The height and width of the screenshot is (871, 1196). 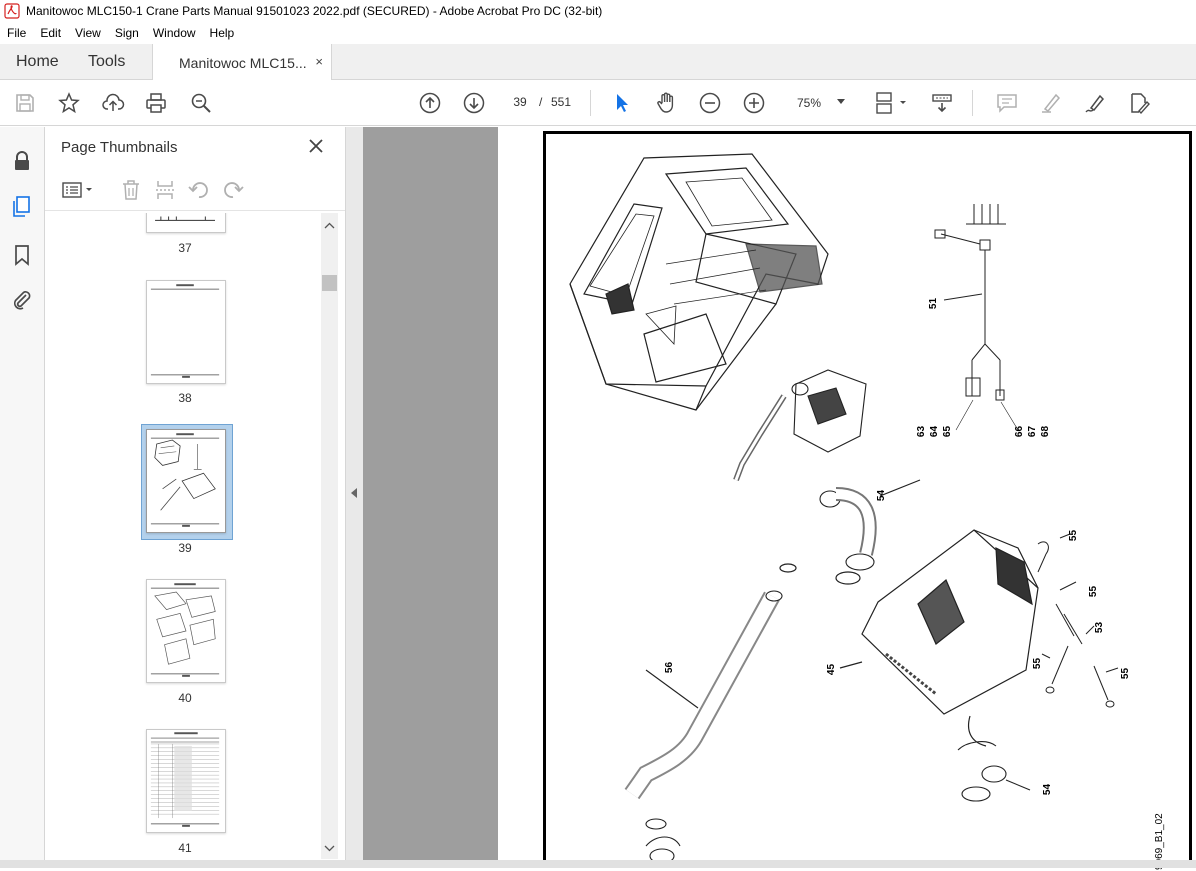 I want to click on zoom-out-icon, so click(x=710, y=103).